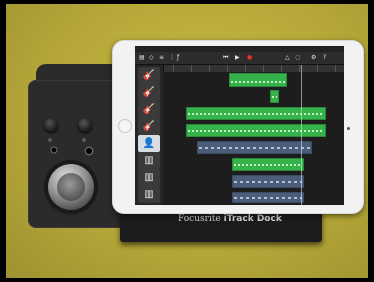 This screenshot has width=374, height=282. What do you see at coordinates (314, 57) in the screenshot?
I see `settings-gear-icon: ⚙` at bounding box center [314, 57].